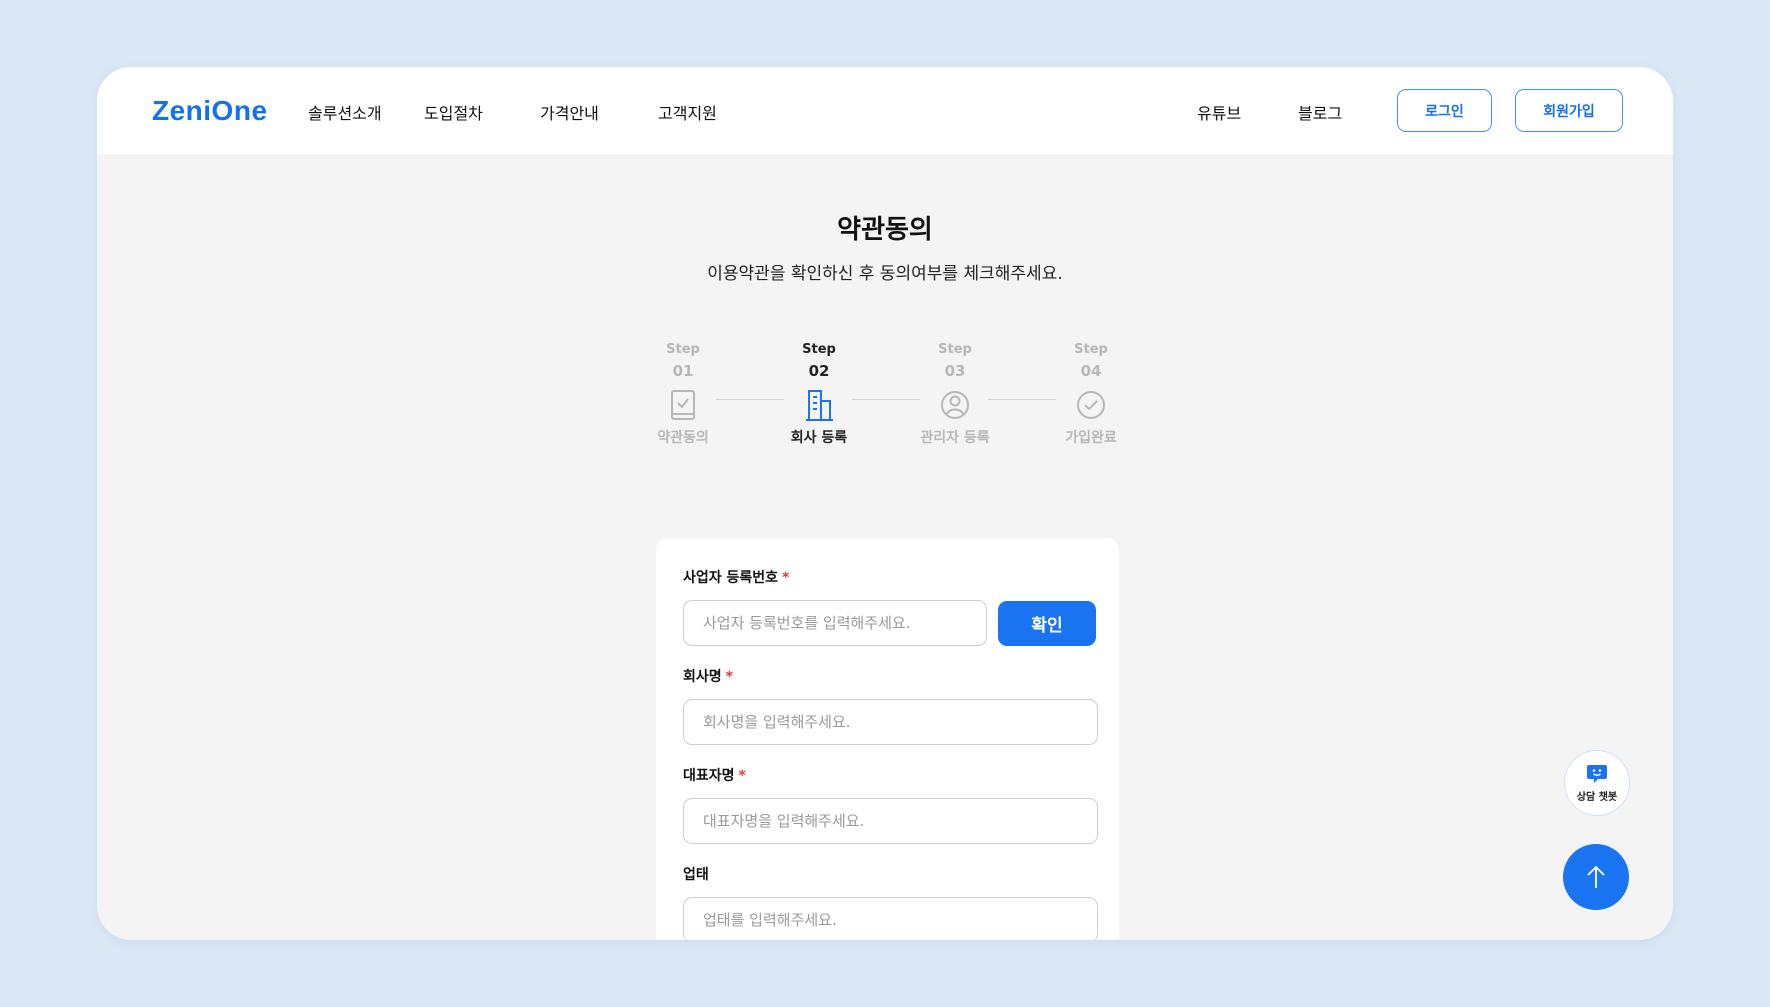  I want to click on company-name-label: 회사명 *, so click(708, 677).